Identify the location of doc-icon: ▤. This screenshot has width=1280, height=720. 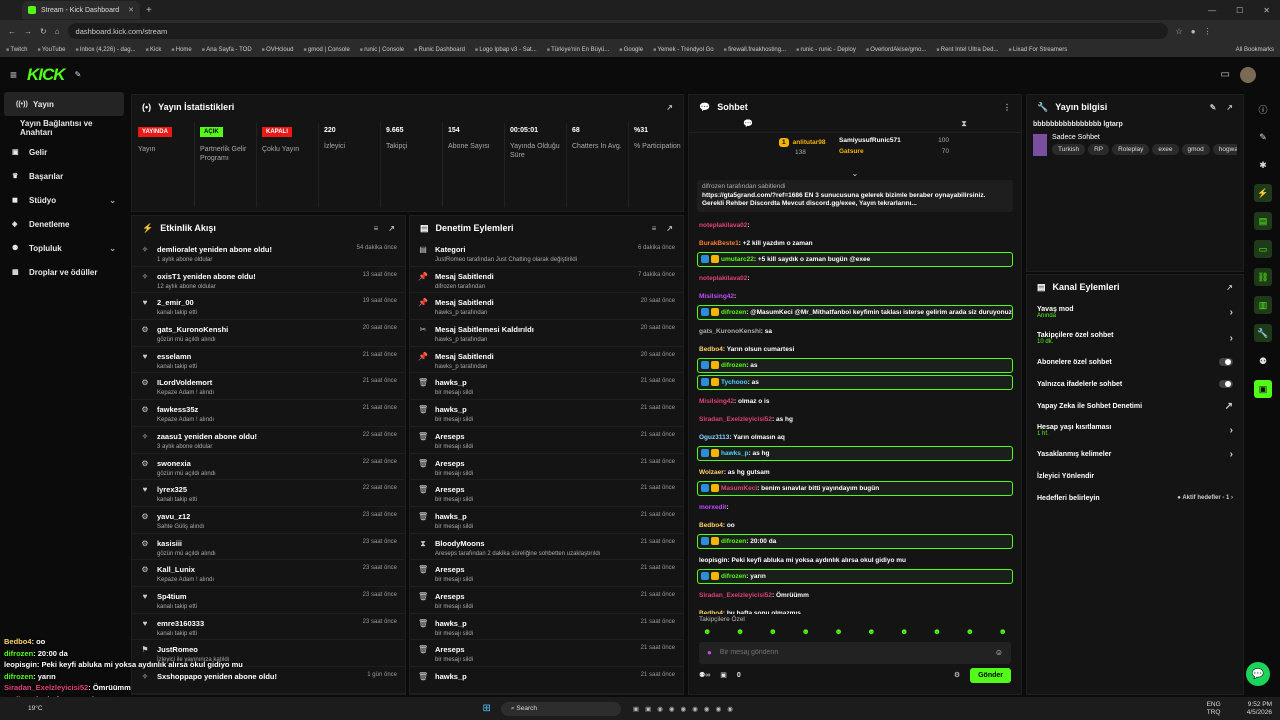
(1263, 221).